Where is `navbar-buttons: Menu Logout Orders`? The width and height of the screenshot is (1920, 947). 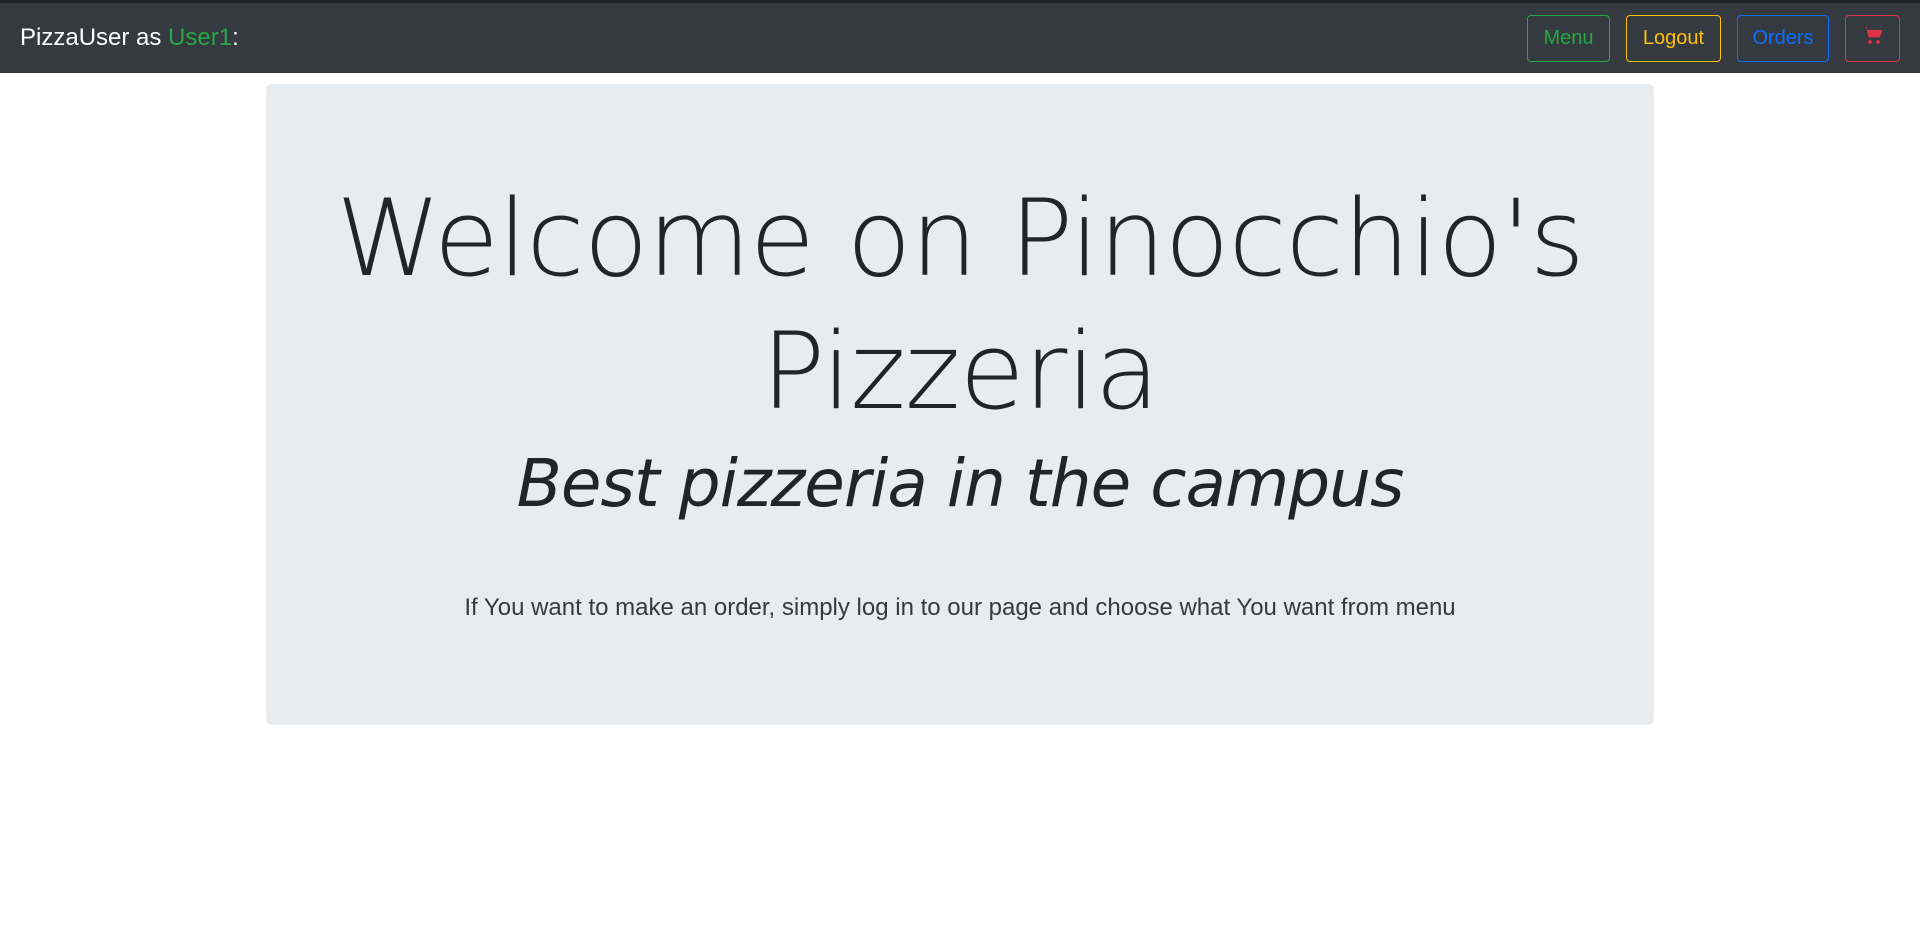
navbar-buttons: Menu Logout Orders is located at coordinates (1713, 38).